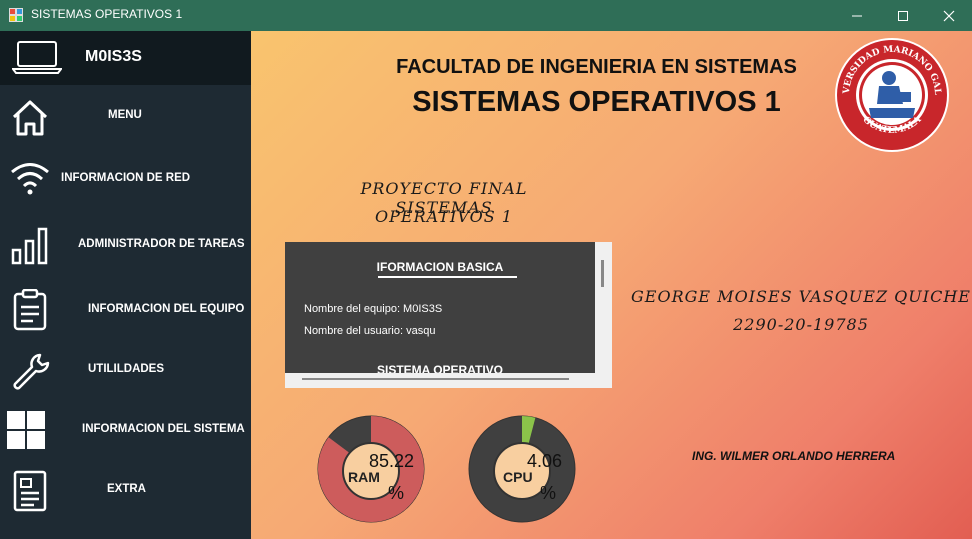 Image resolution: width=972 pixels, height=539 pixels. What do you see at coordinates (37, 57) in the screenshot?
I see `laptop-icon` at bounding box center [37, 57].